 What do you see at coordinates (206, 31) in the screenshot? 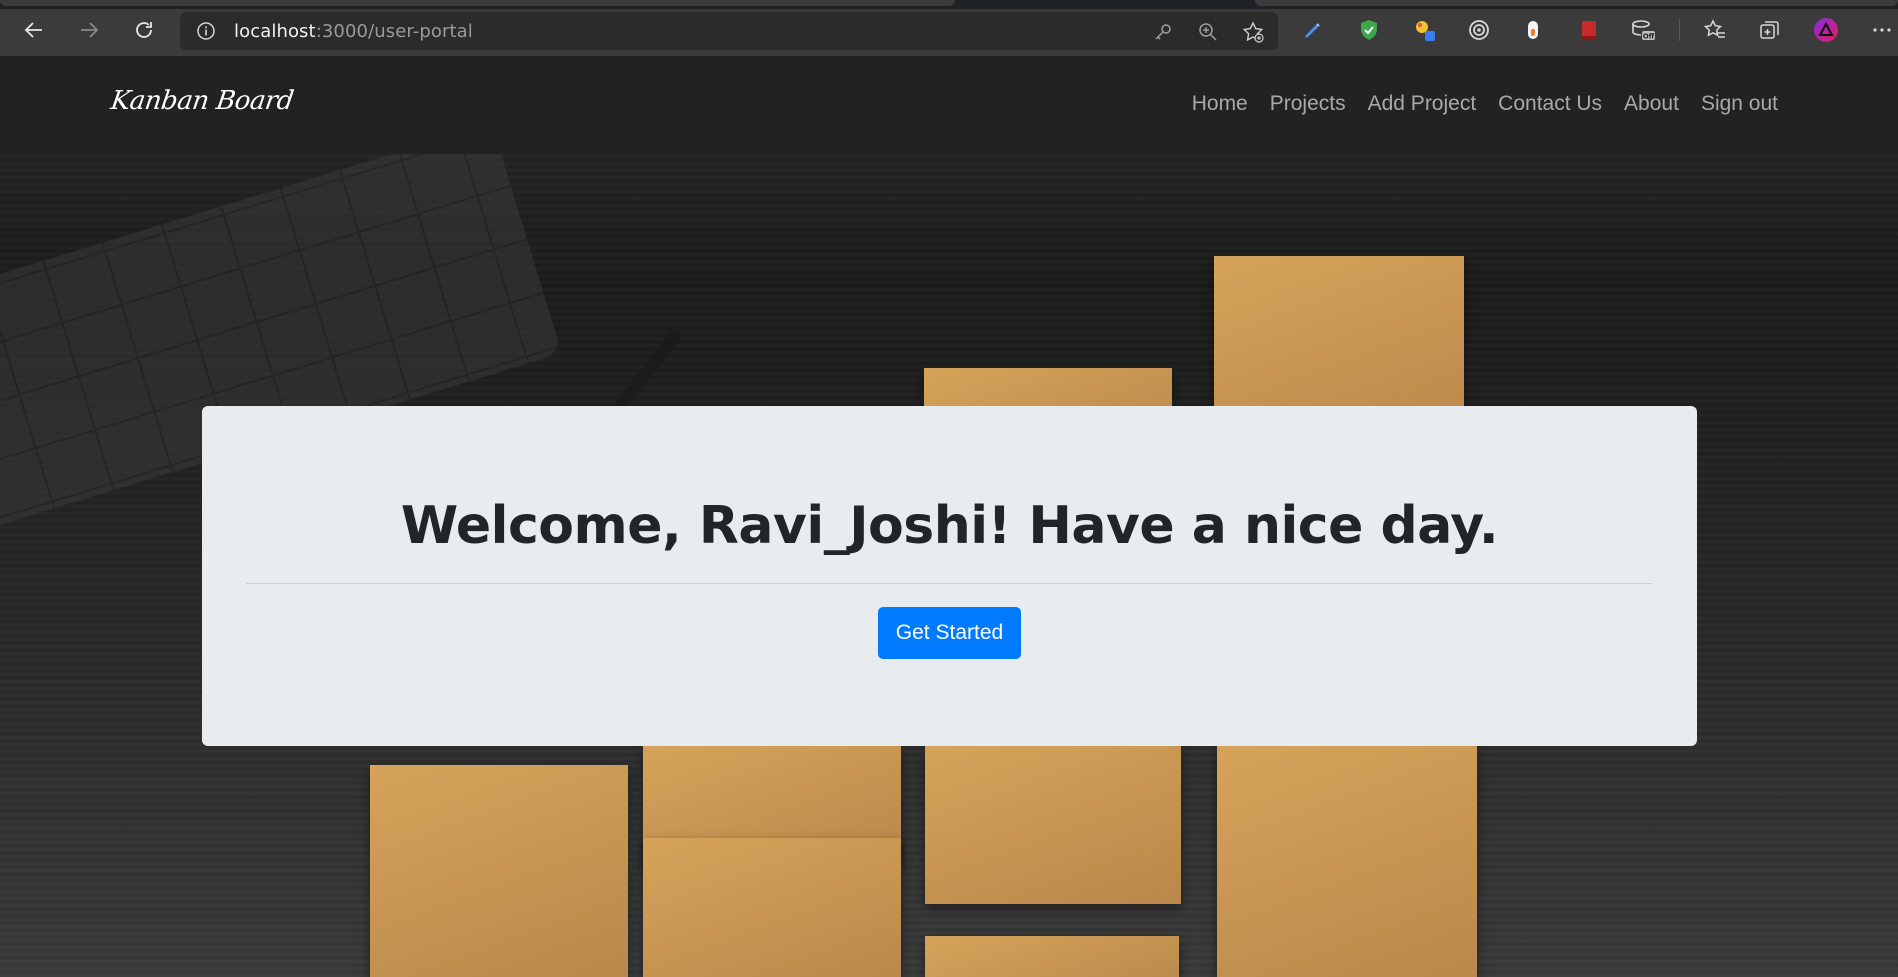
I see `site-info-icon` at bounding box center [206, 31].